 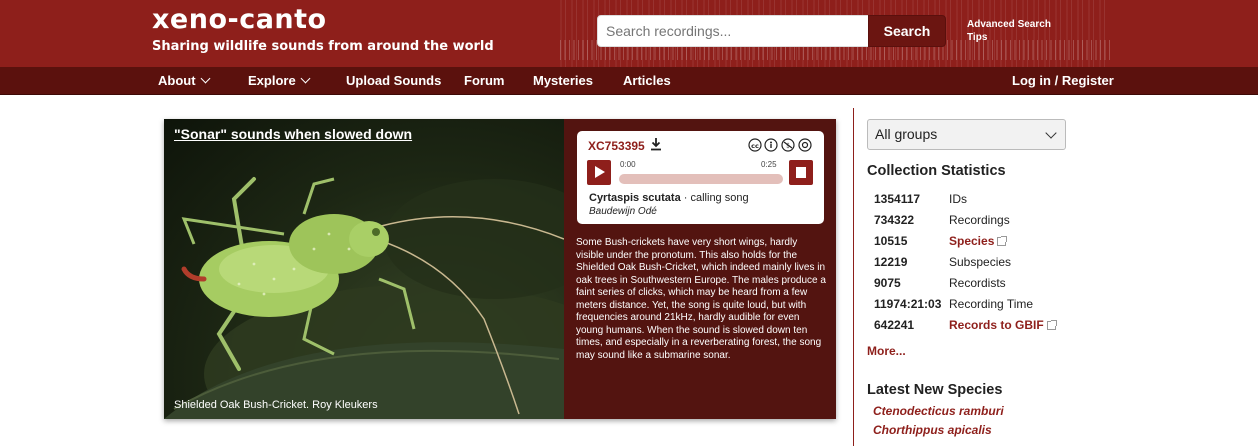 I want to click on nav-about-label: About, so click(x=177, y=80).